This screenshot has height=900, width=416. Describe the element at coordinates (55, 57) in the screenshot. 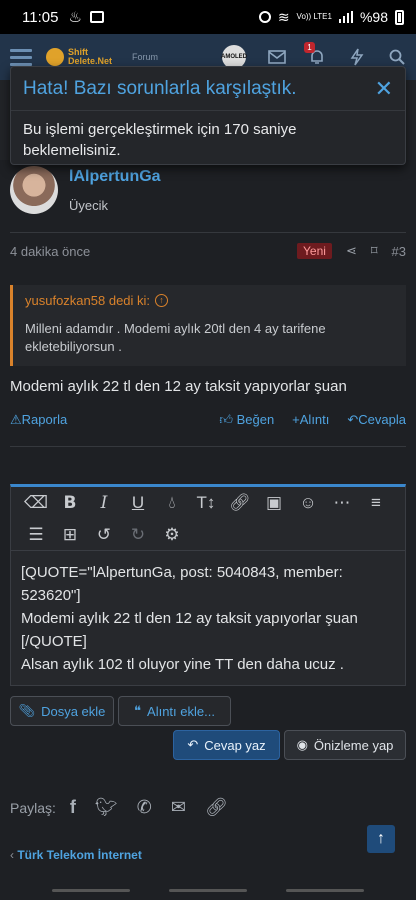

I see `logo-icon` at that location.